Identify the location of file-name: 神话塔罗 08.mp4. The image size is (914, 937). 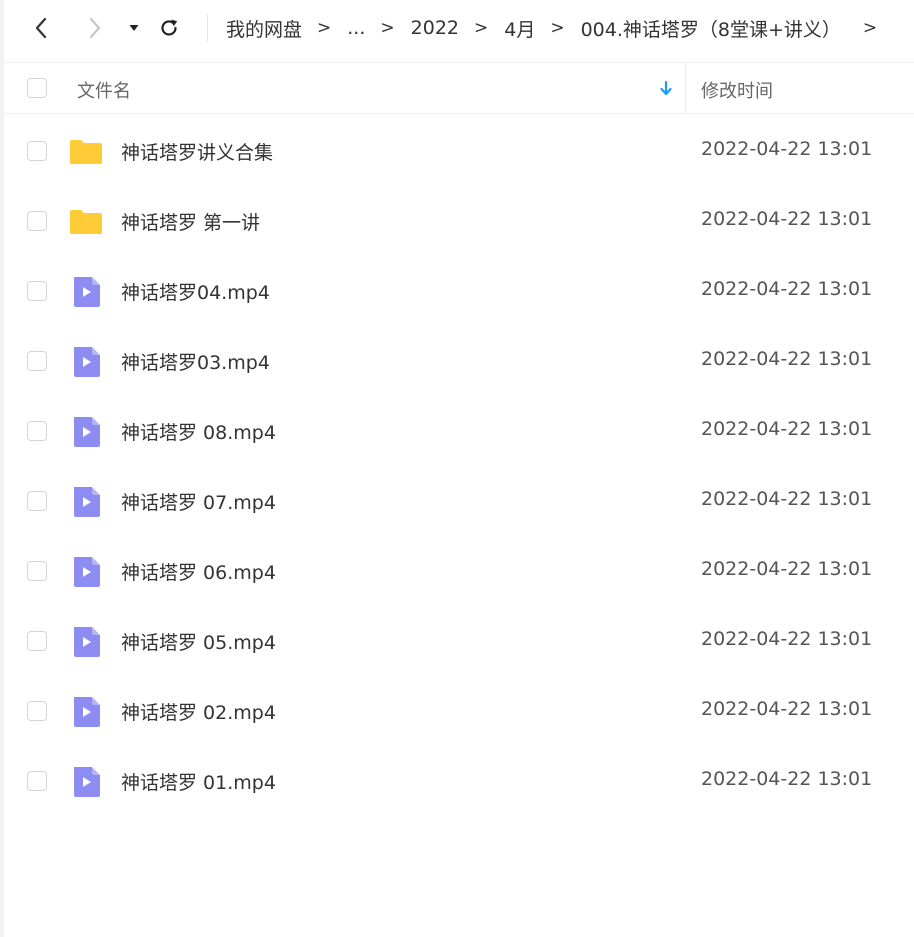
(198, 431).